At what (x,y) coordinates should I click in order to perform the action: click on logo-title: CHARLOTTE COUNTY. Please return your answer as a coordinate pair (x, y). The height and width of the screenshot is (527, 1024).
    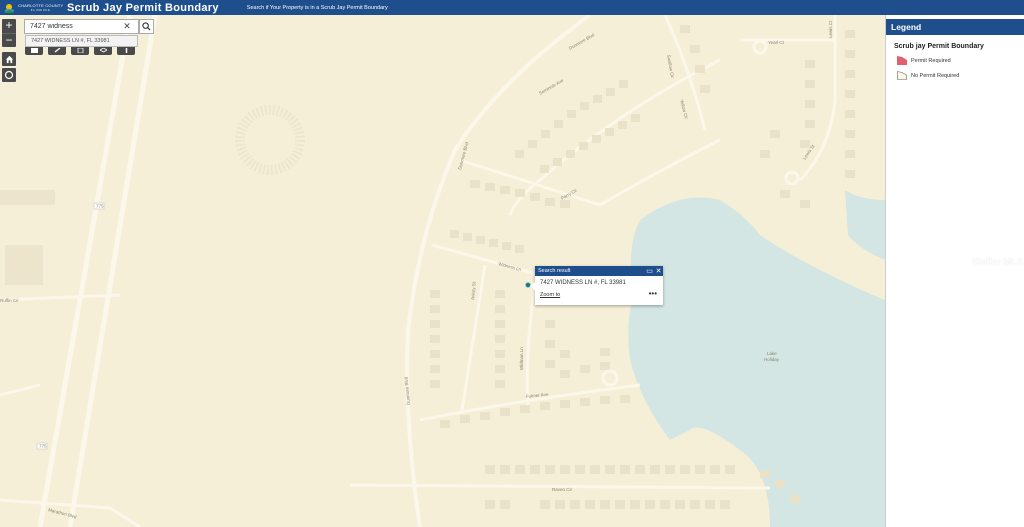
    Looking at the image, I should click on (41, 5).